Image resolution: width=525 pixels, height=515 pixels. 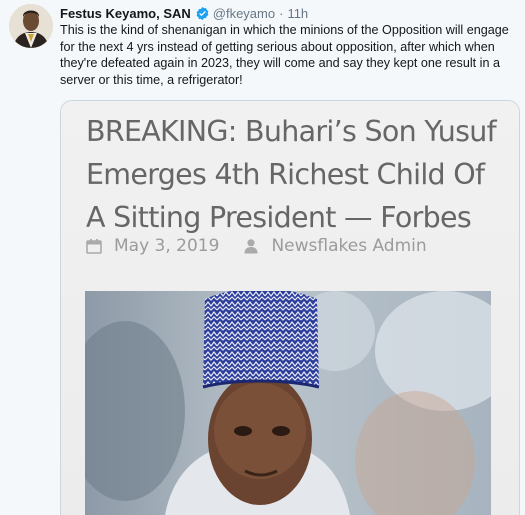 I want to click on author-avatar, so click(x=31, y=26).